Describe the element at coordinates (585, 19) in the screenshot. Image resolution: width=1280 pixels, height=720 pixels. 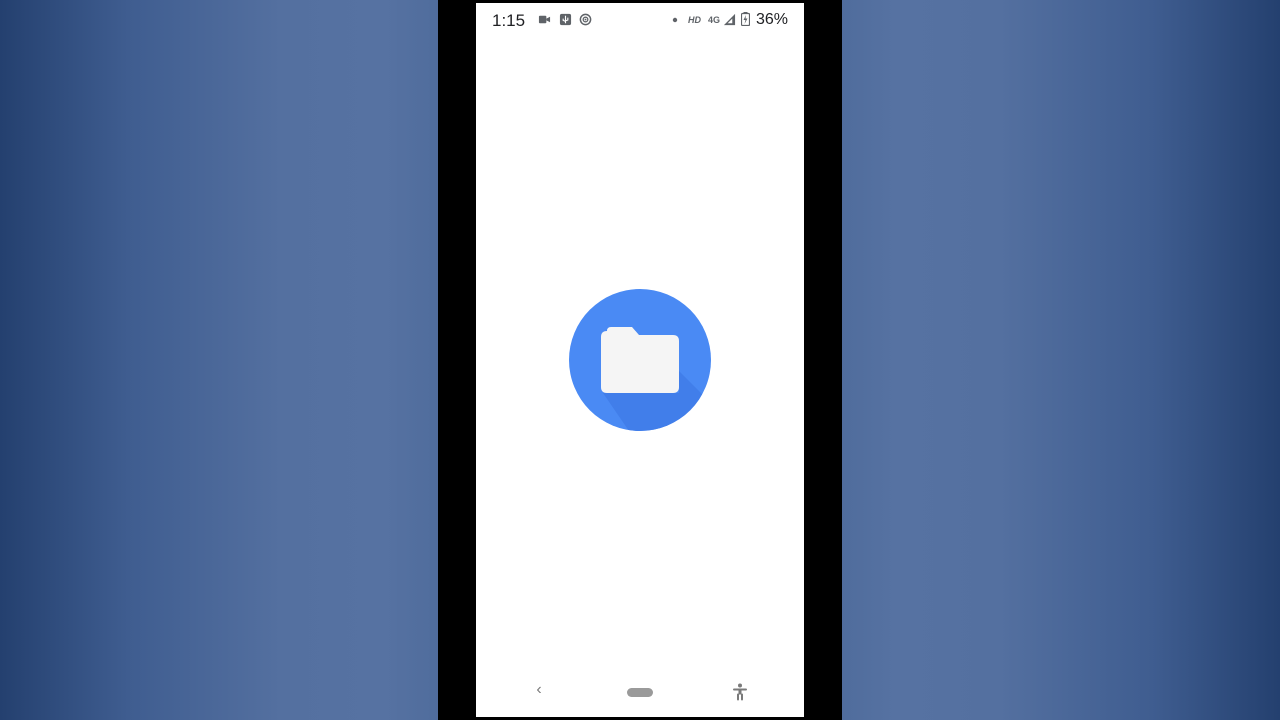
I see `hotspot-icon` at that location.